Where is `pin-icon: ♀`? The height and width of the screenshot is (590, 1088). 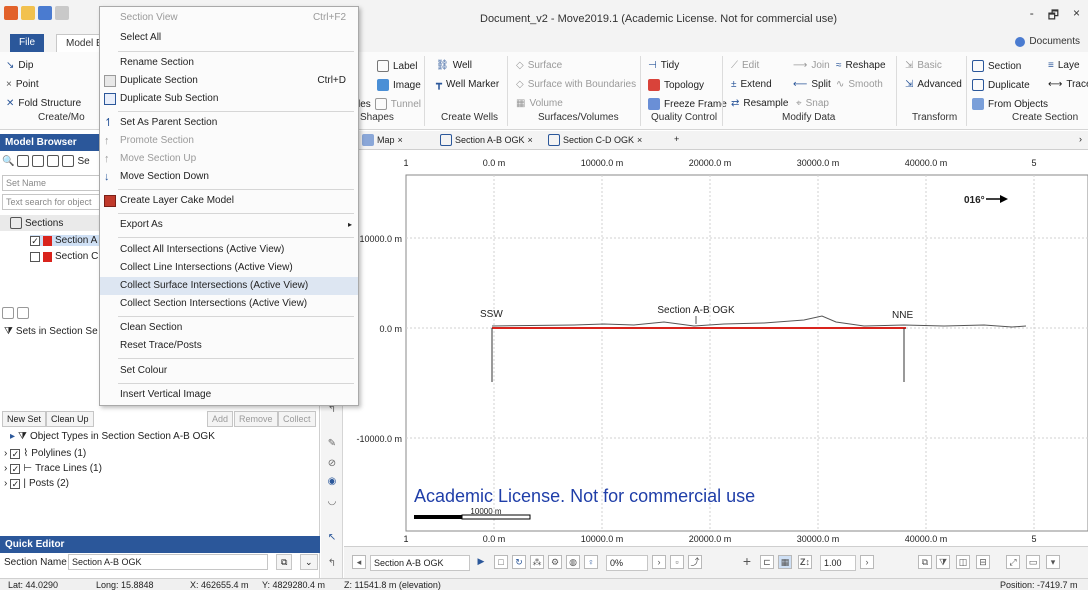 pin-icon: ♀ is located at coordinates (591, 562).